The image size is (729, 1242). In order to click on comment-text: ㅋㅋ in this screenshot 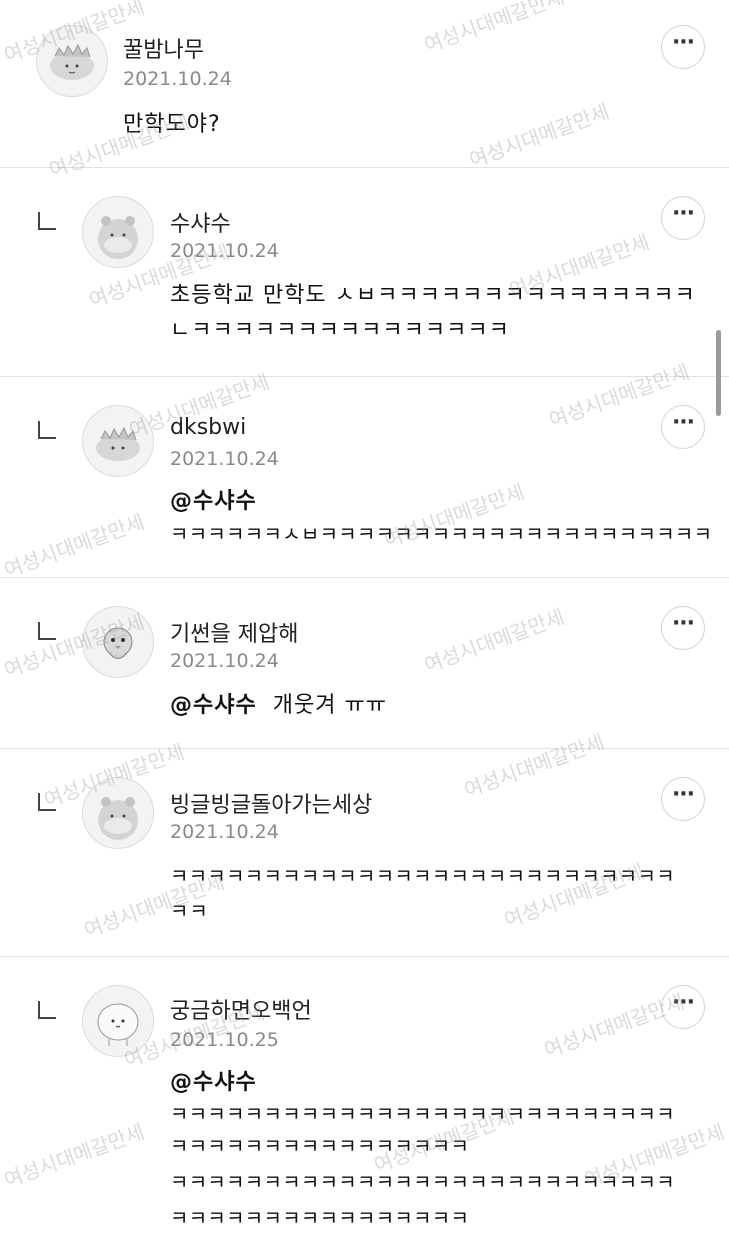, I will do `click(189, 911)`.